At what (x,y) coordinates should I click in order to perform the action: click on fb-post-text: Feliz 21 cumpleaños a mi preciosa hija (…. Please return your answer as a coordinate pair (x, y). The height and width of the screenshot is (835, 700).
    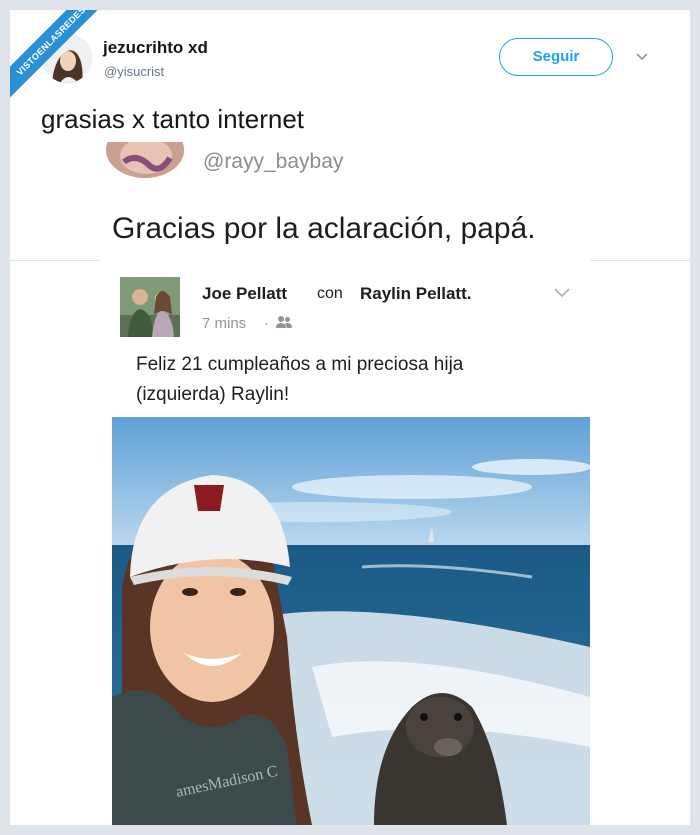
    Looking at the image, I should click on (356, 380).